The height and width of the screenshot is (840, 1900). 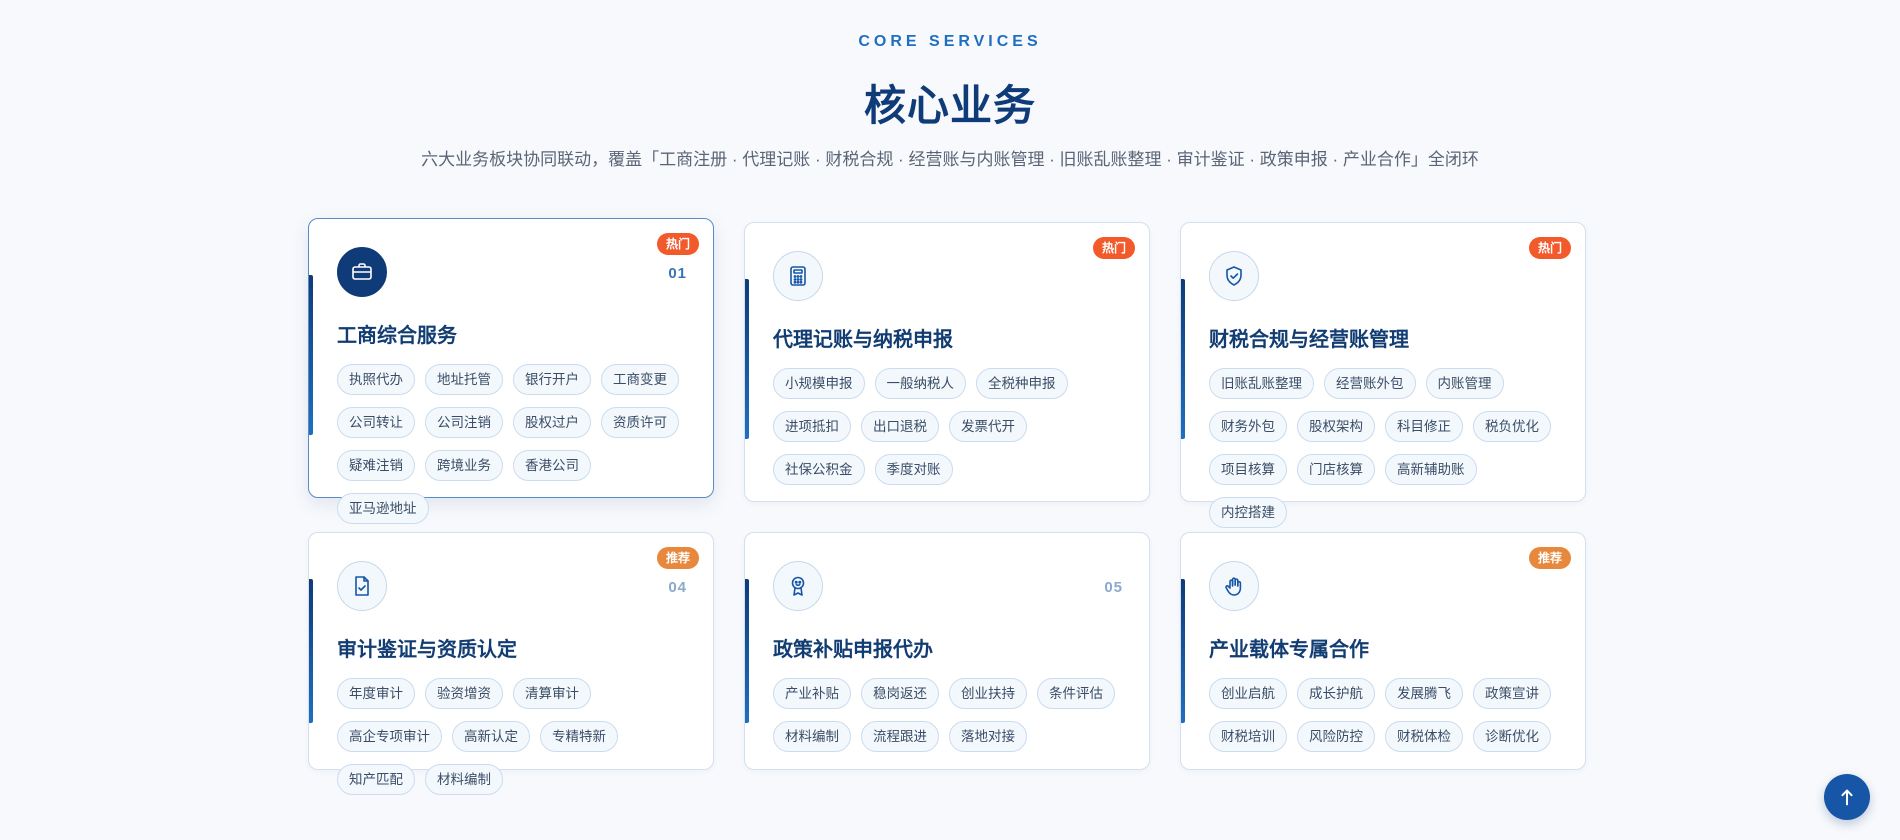 I want to click on arrow-up-icon, so click(x=1847, y=797).